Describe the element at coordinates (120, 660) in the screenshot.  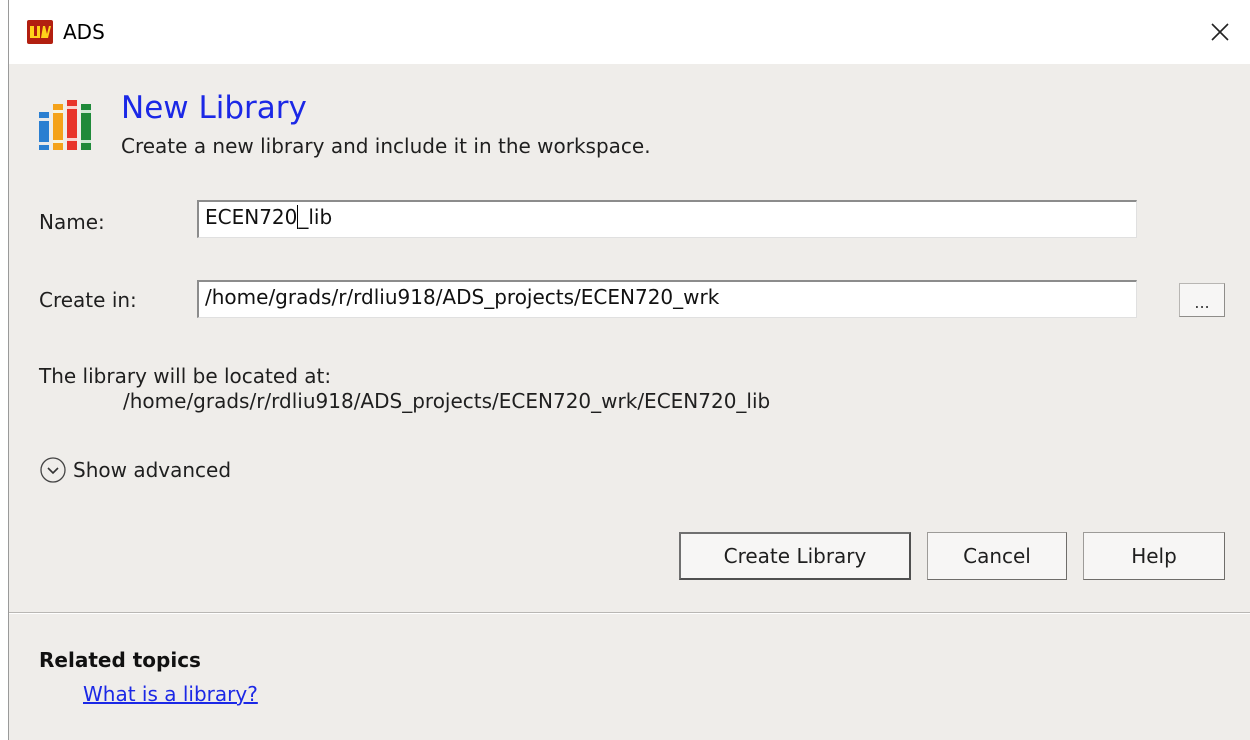
I see `related-topics-heading: Related topics` at that location.